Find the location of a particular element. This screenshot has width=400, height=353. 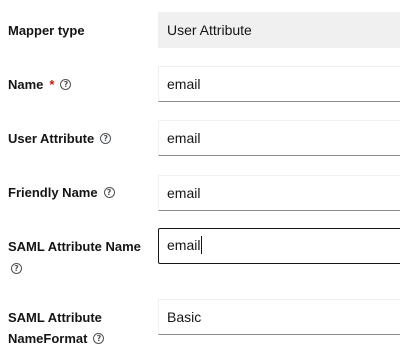

saml-attribute-nameformat-value: Basic is located at coordinates (184, 317).